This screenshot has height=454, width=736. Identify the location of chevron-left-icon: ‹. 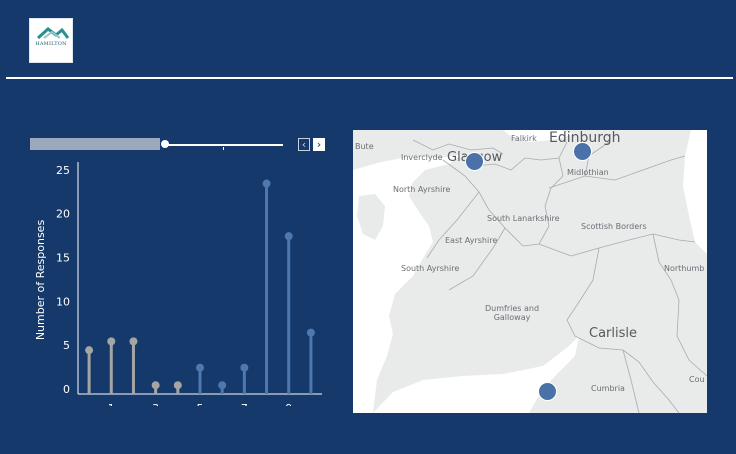
(304, 144).